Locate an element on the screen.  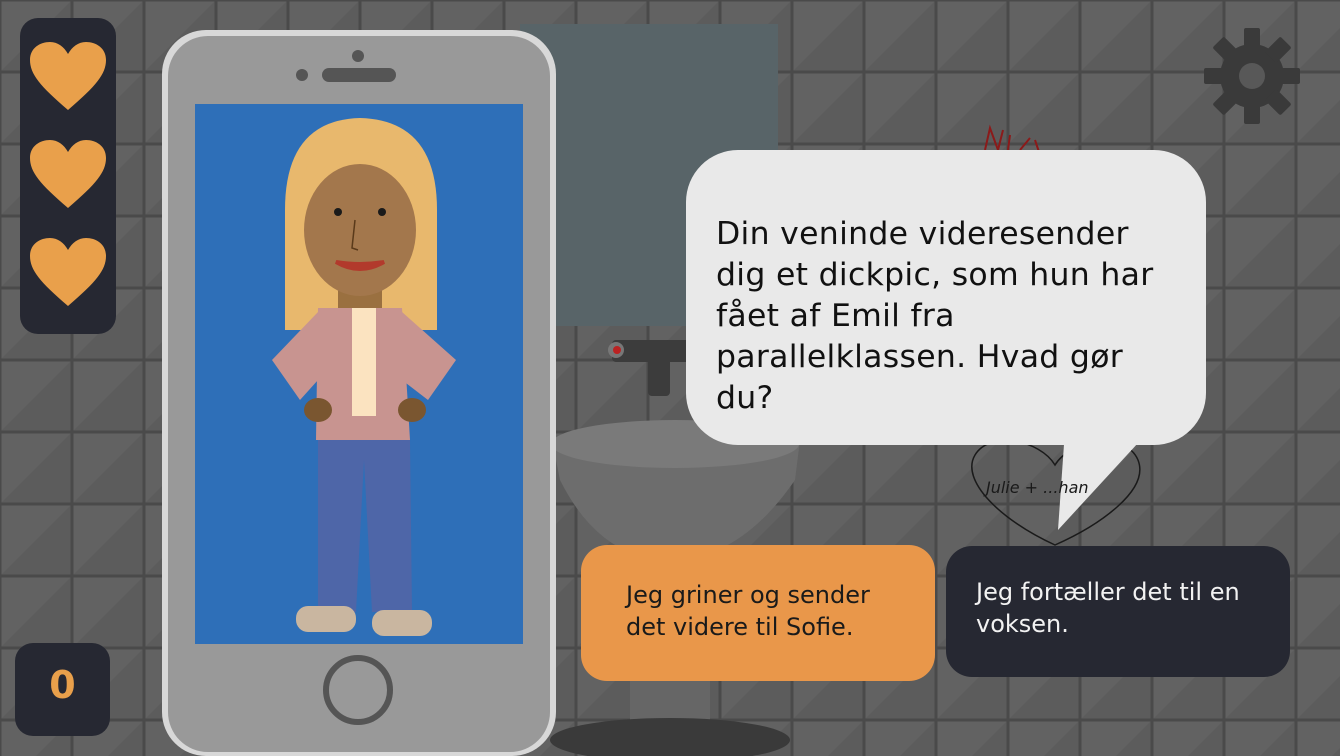
score-value: 0 is located at coordinates (62, 685).